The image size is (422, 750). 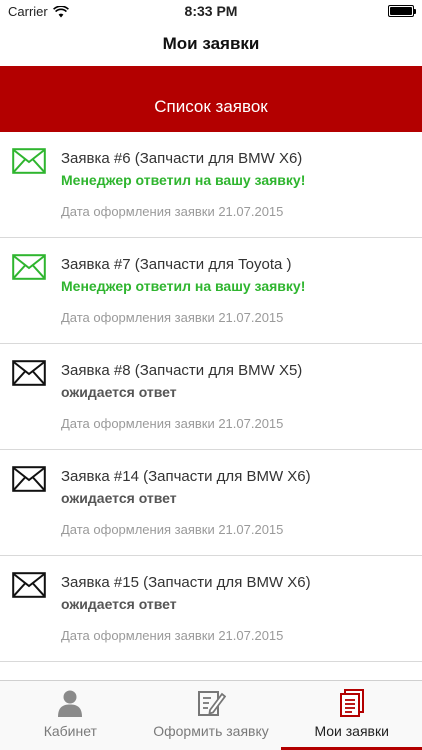 I want to click on status-time: 8:33 PM, so click(x=211, y=11).